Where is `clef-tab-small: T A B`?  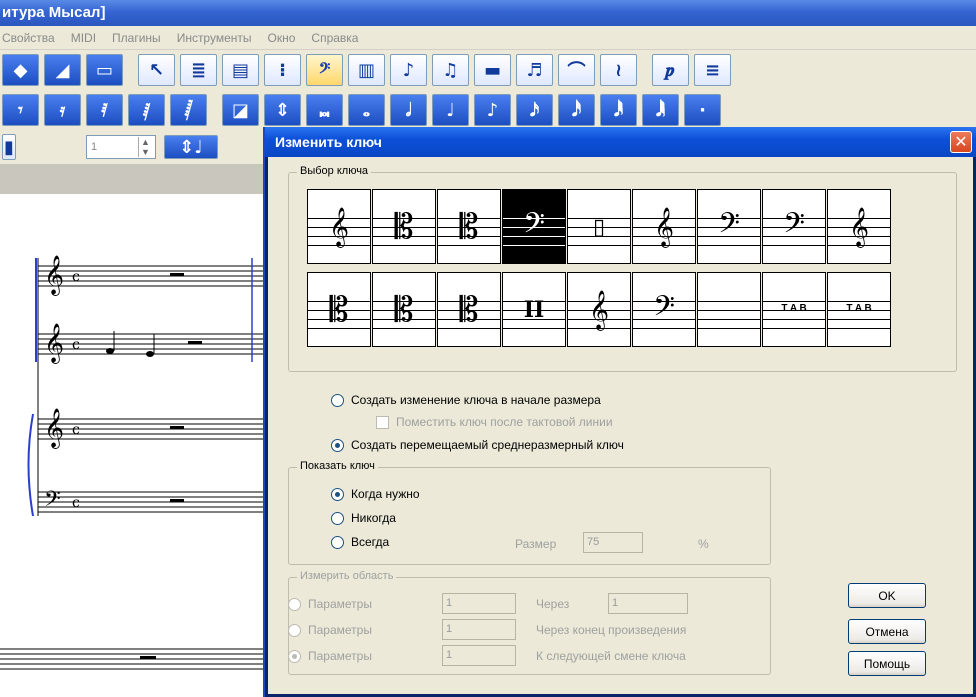 clef-tab-small: T A B is located at coordinates (859, 309).